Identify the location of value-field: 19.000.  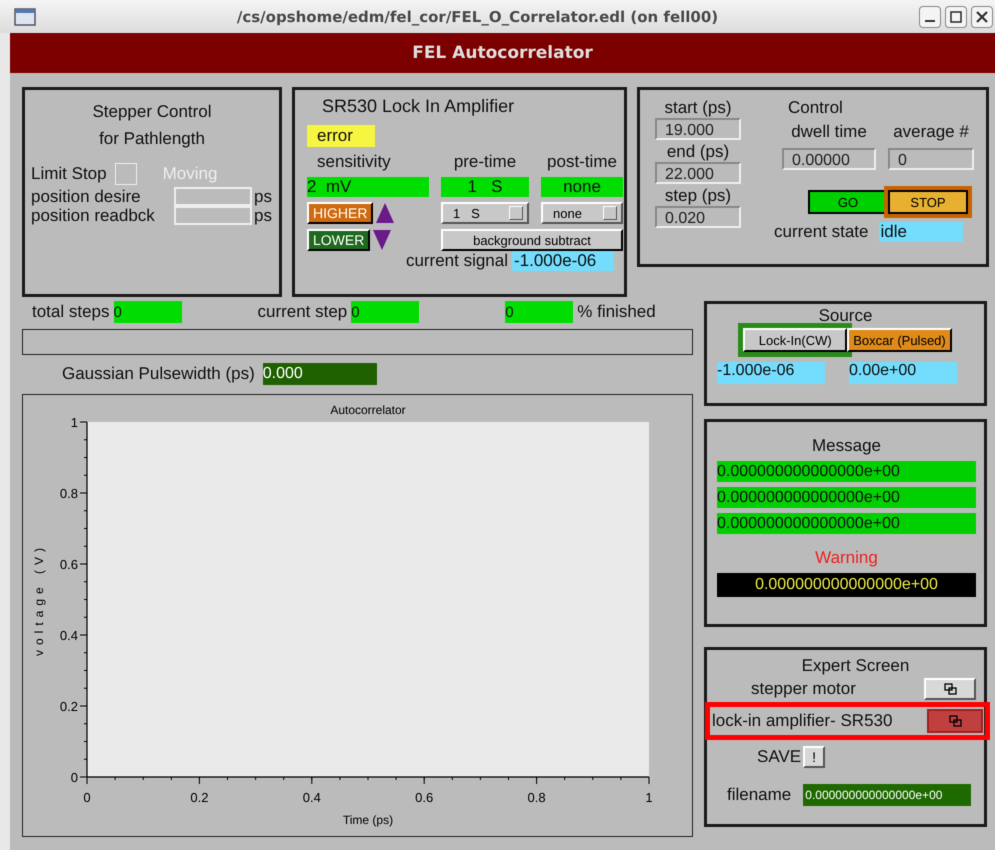
(698, 129).